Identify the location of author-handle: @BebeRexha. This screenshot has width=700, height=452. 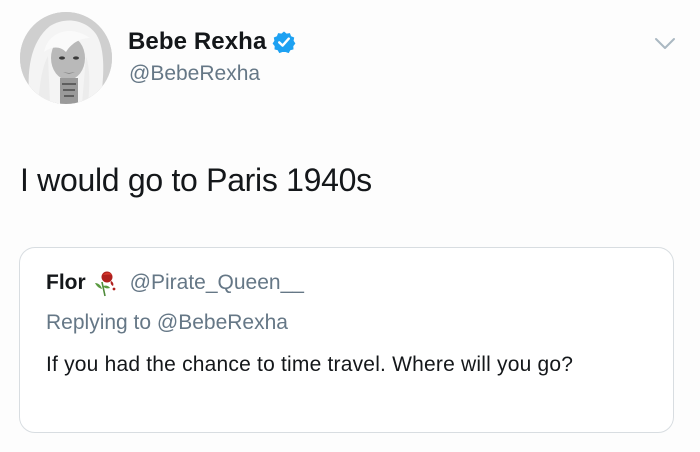
(194, 74).